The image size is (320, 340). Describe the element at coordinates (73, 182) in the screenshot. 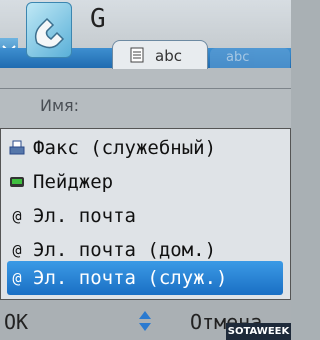

I see `list-item-label: Пейджер` at that location.